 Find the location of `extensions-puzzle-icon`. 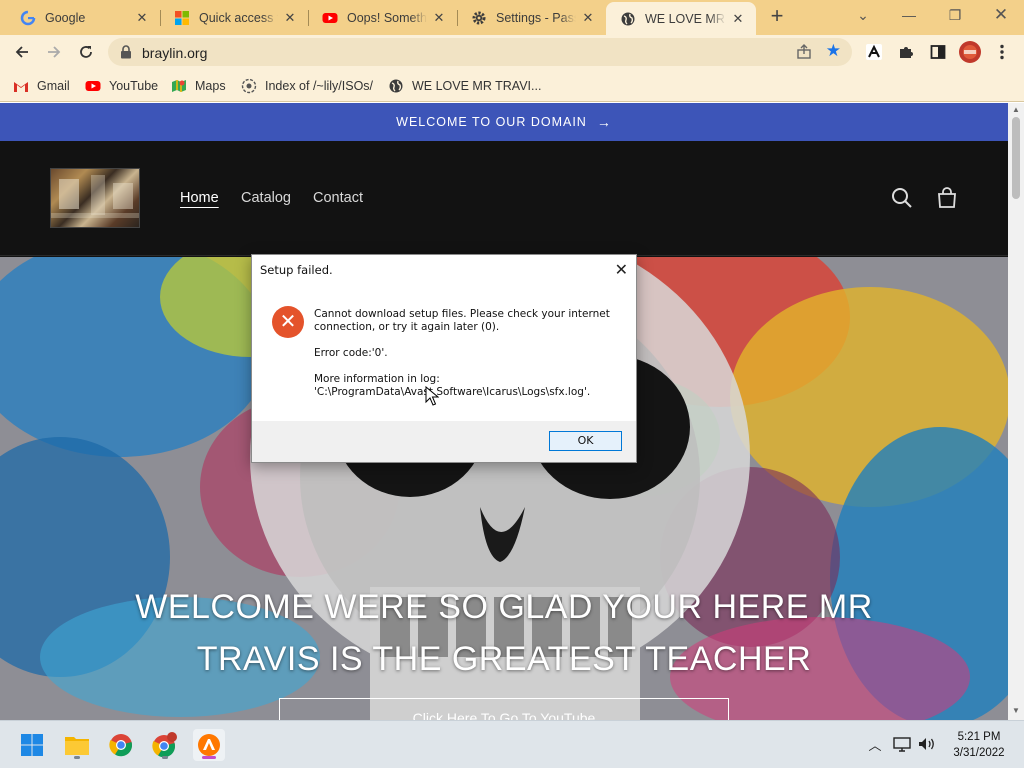

extensions-puzzle-icon is located at coordinates (906, 52).